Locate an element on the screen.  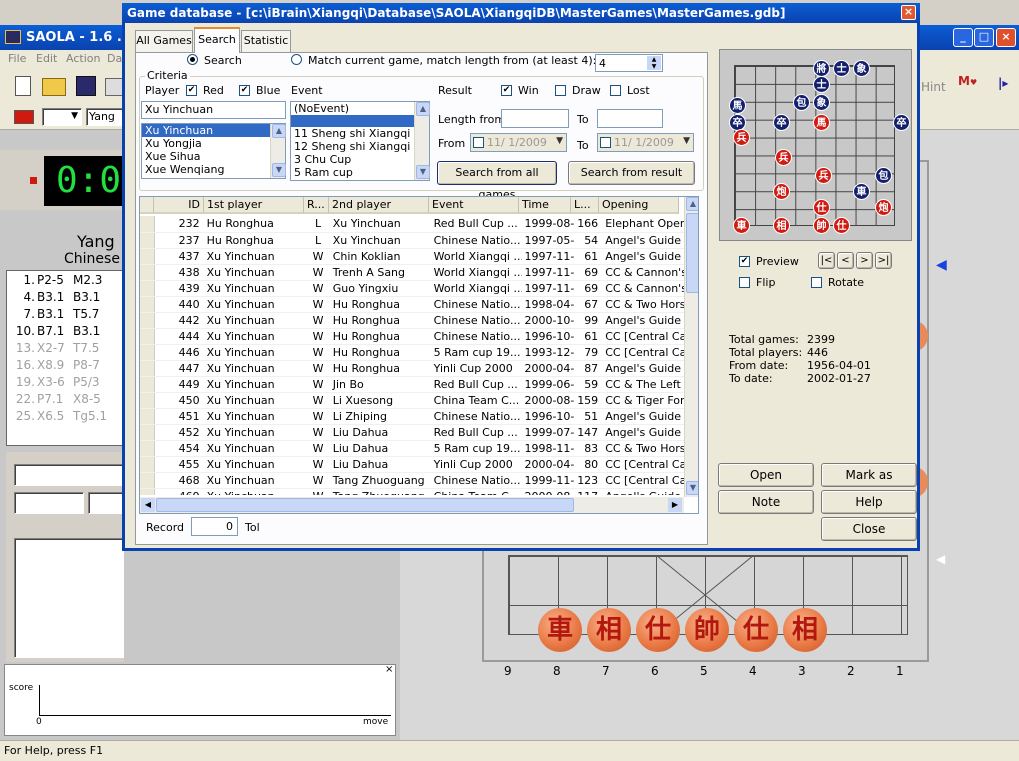
spin-down-icon: ▼ is located at coordinates (654, 66).